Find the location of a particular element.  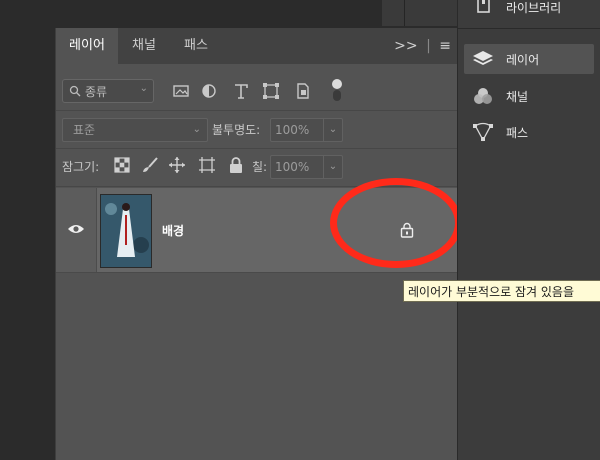

tab-channels: 채널 is located at coordinates (144, 46).